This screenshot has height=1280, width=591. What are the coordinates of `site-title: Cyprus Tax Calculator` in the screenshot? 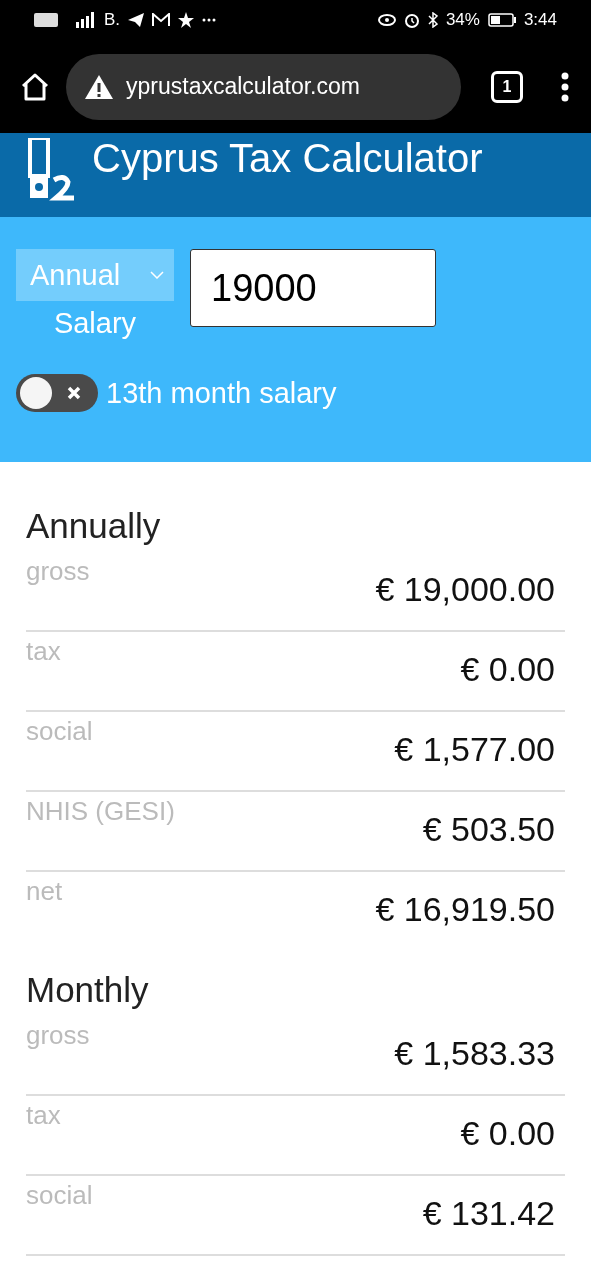 It's located at (287, 158).